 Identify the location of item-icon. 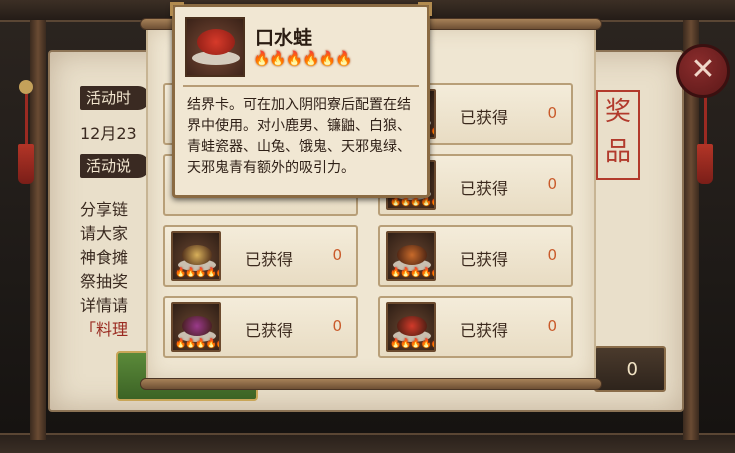
(215, 47).